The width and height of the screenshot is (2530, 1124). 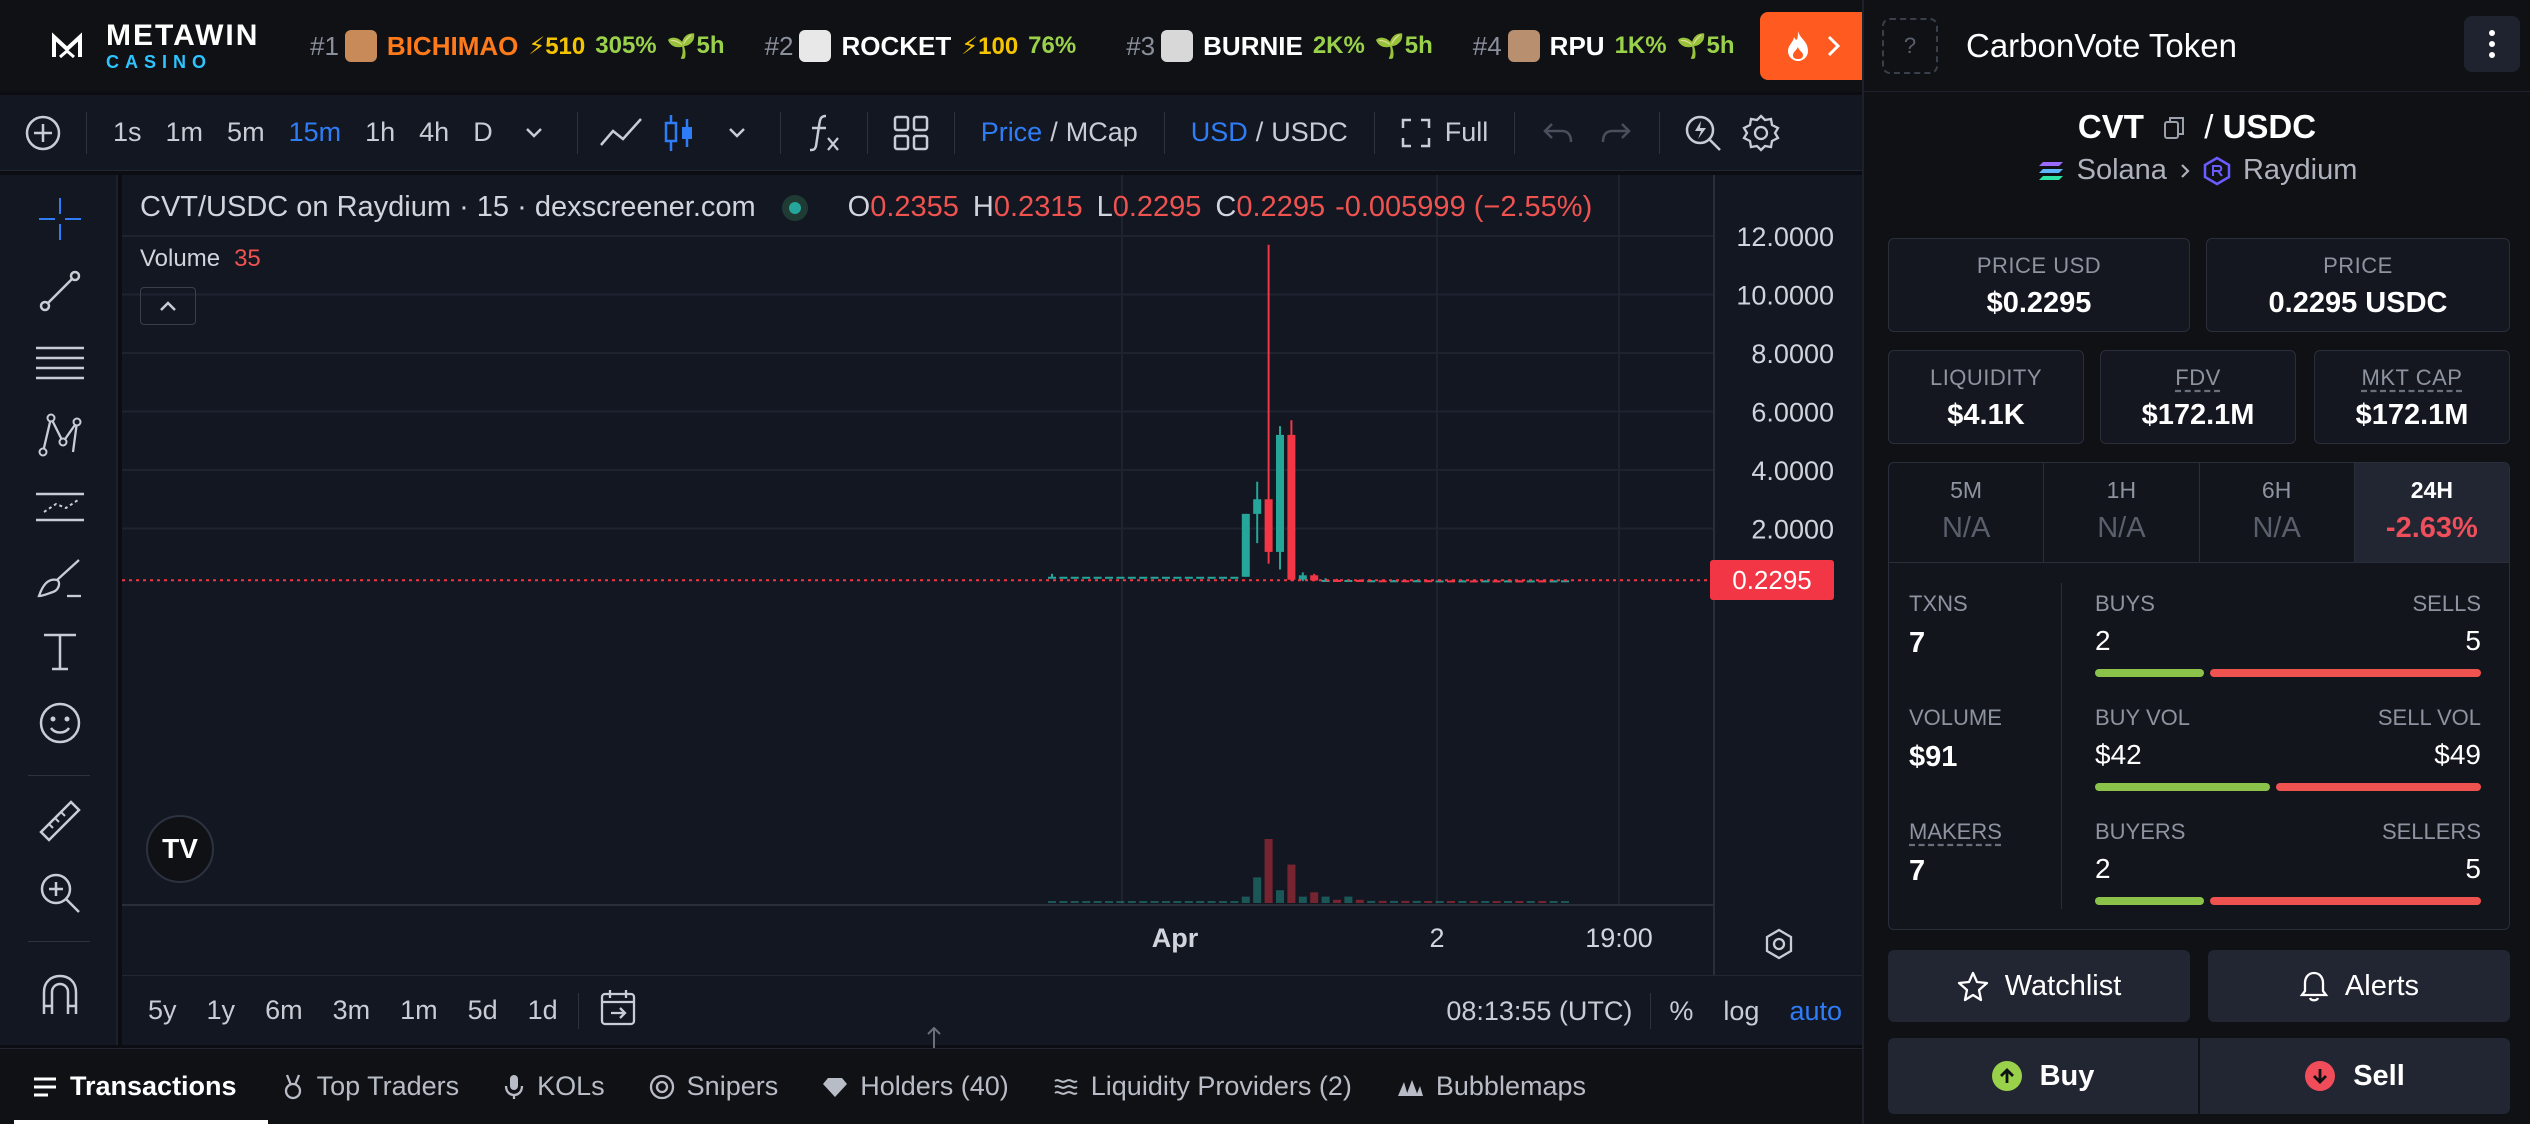 I want to click on add-symbol-button, so click(x=43, y=133).